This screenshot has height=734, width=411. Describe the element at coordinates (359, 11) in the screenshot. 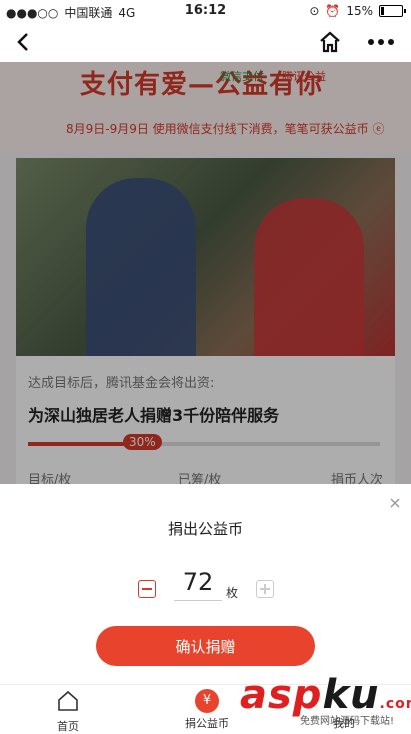

I see `battery-percent: 15%` at that location.